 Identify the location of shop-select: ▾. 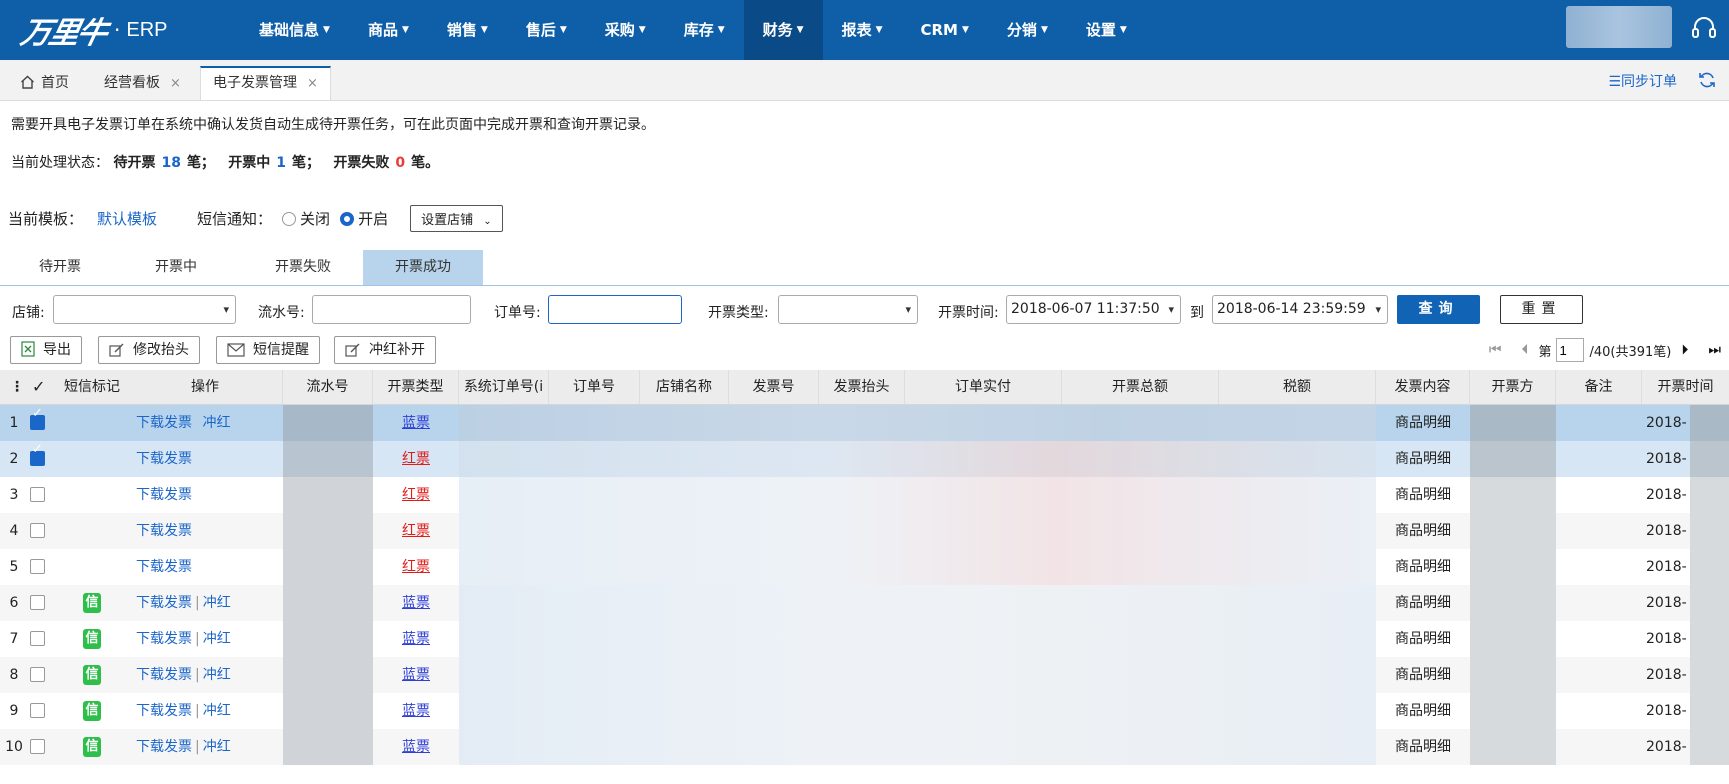
(144, 309).